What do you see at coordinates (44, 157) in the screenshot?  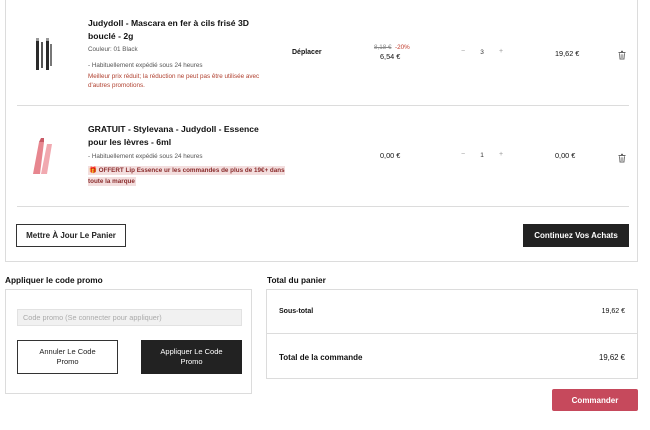 I see `lip-essence-product-image` at bounding box center [44, 157].